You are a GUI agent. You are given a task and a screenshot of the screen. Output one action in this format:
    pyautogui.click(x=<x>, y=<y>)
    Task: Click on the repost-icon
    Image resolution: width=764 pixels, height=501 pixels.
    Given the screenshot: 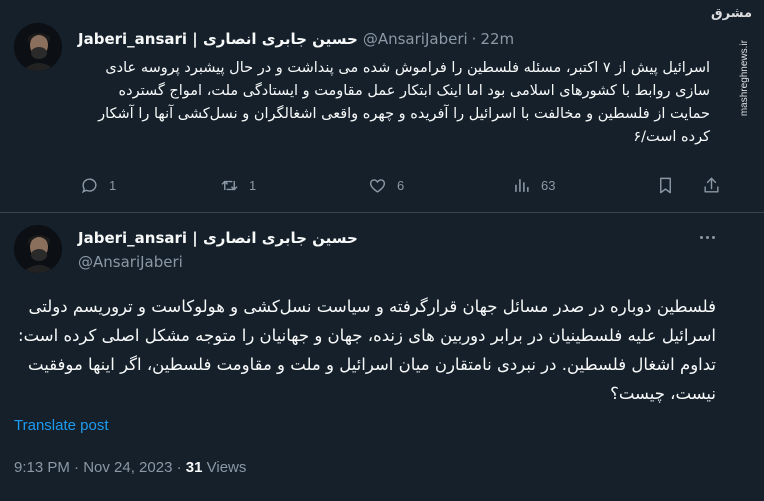 What is the action you would take?
    pyautogui.click(x=229, y=185)
    